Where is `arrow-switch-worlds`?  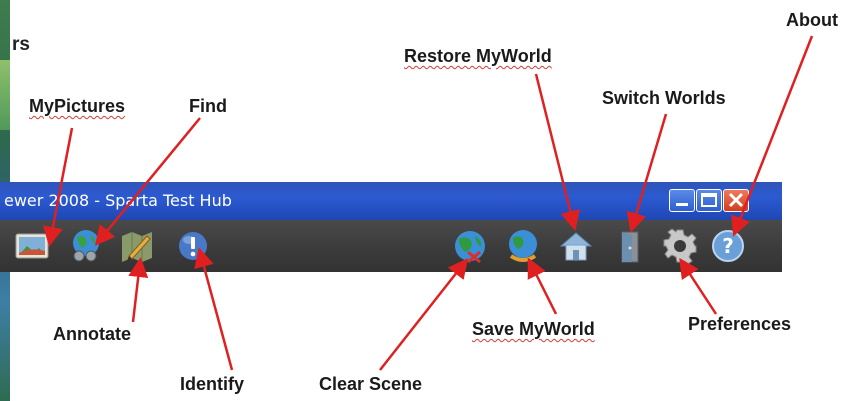
arrow-switch-worlds is located at coordinates (647, 173).